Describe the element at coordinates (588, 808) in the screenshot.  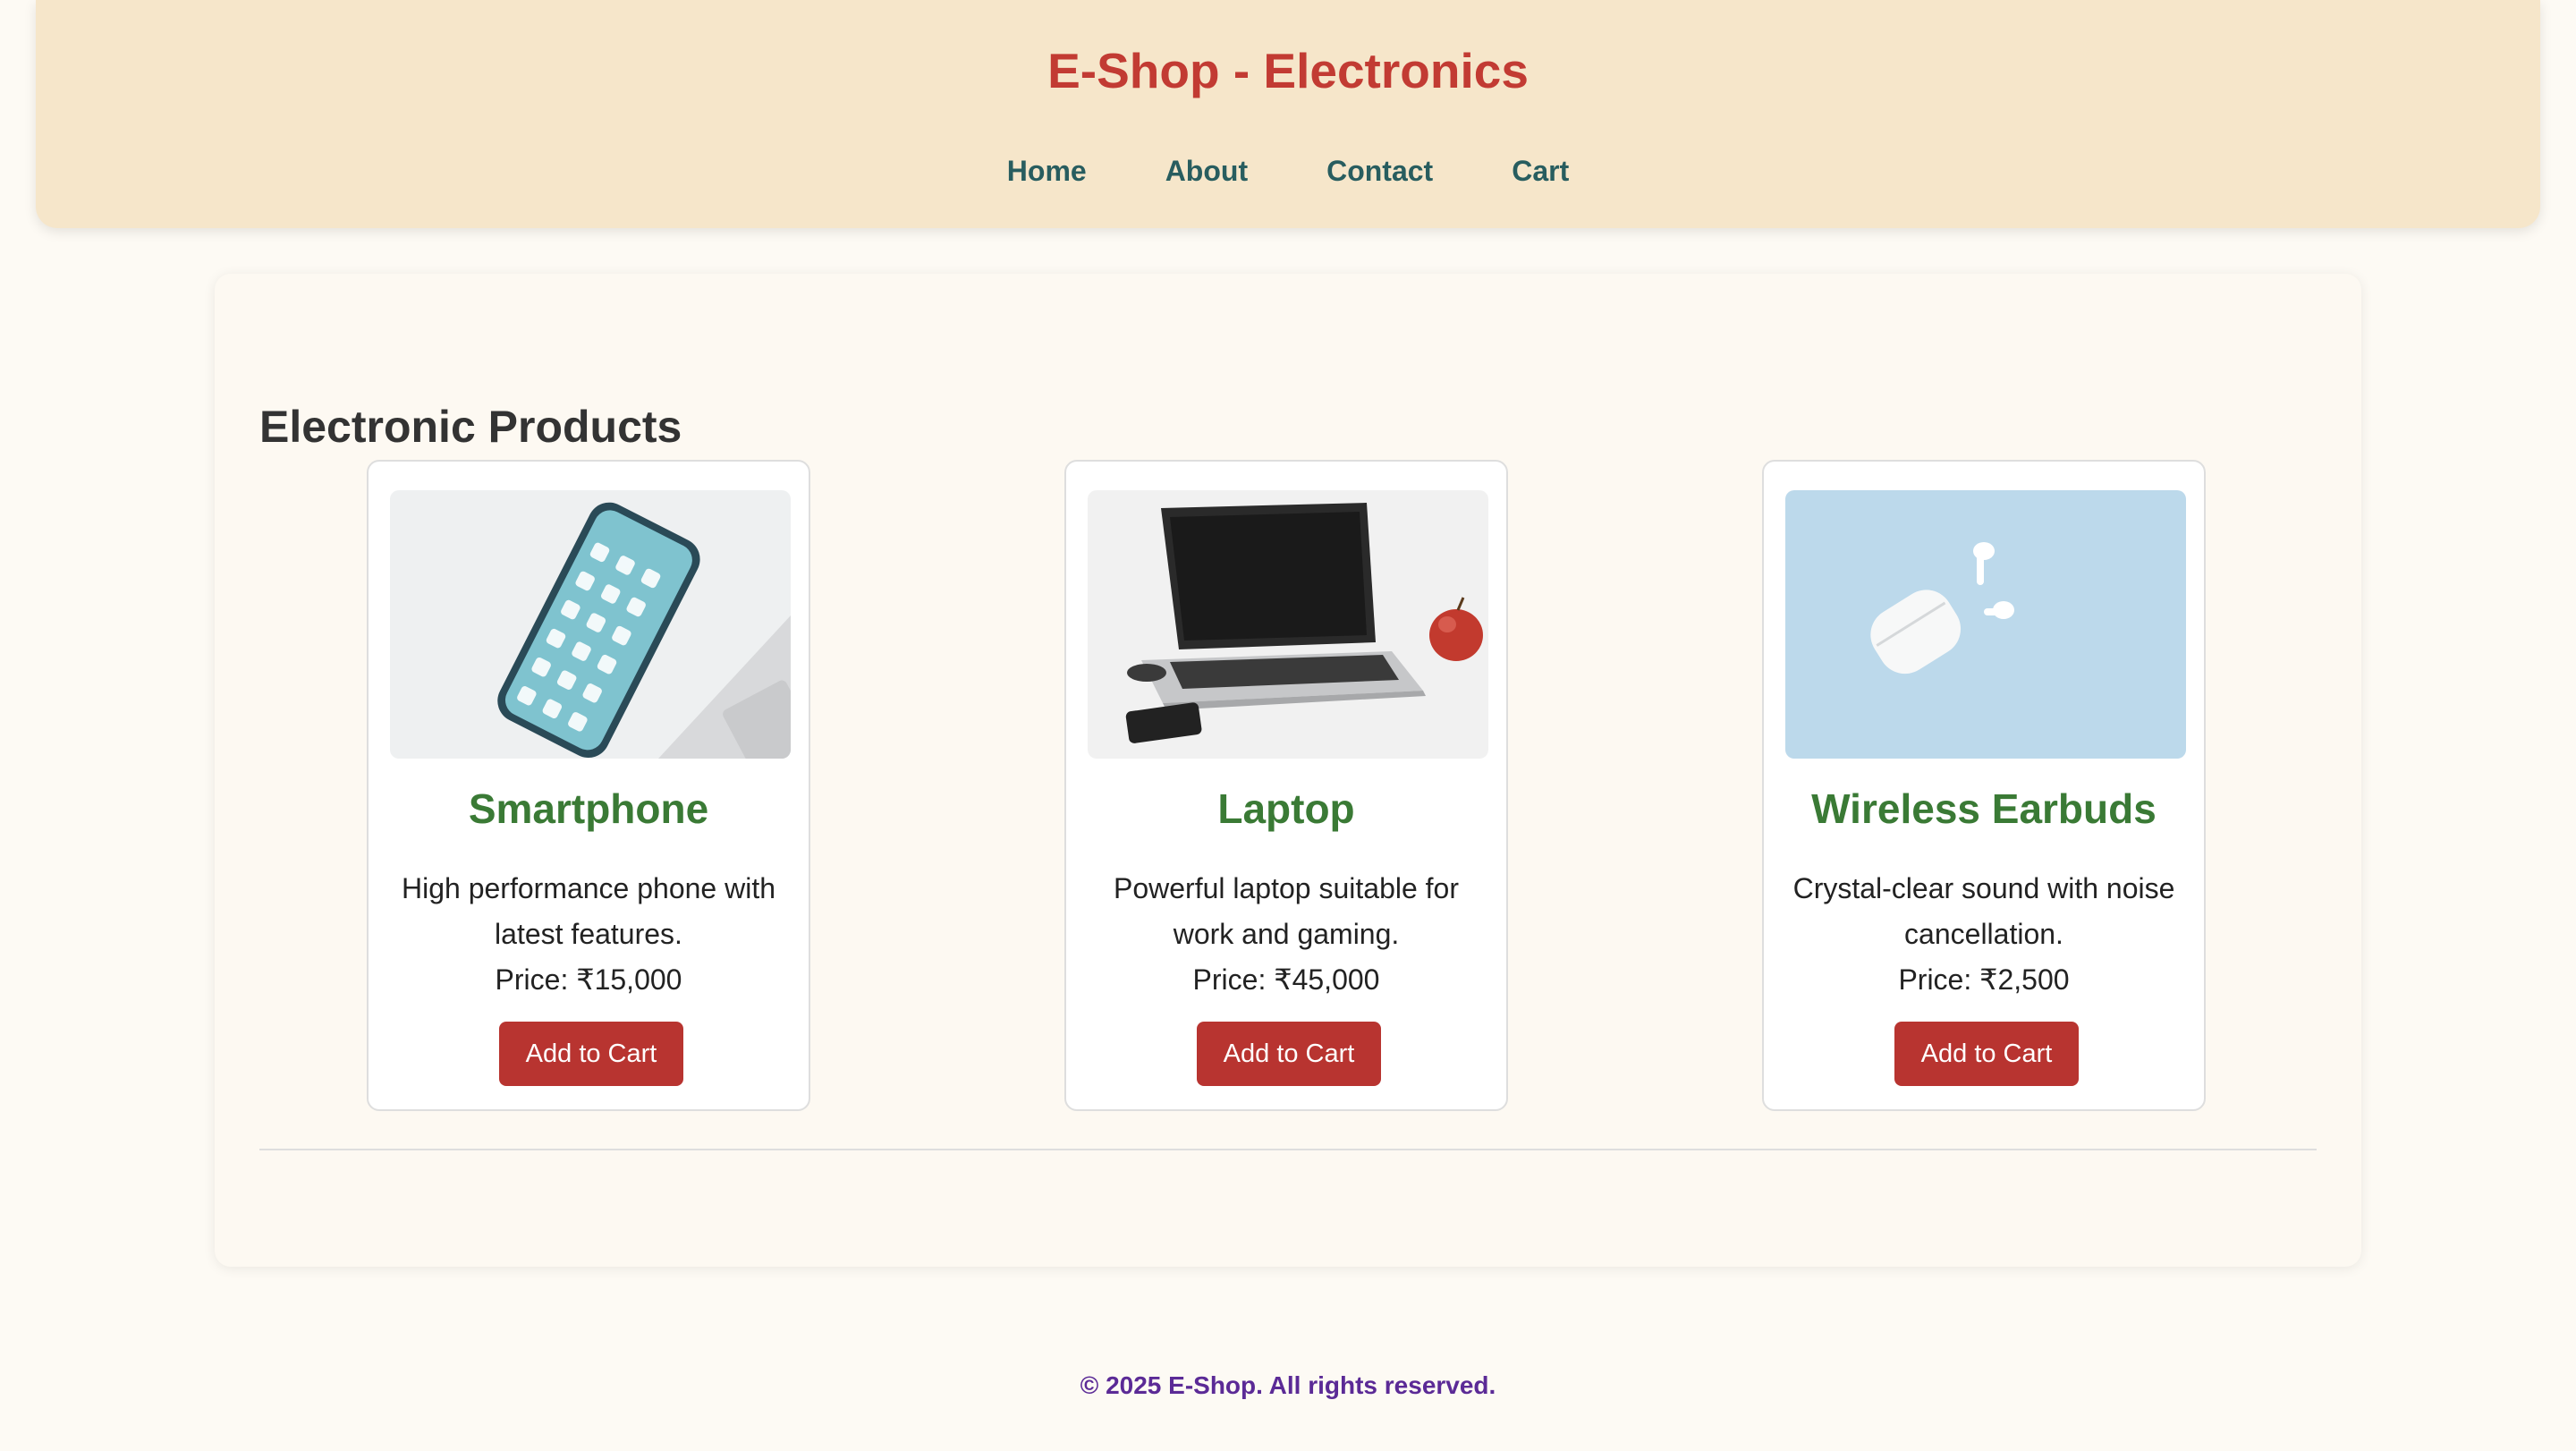
I see `product-name: Smartphone` at that location.